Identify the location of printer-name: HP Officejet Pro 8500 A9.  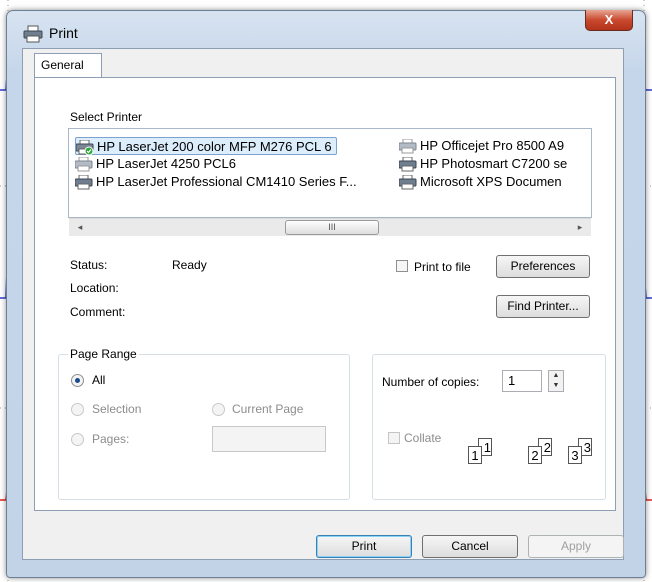
(492, 145).